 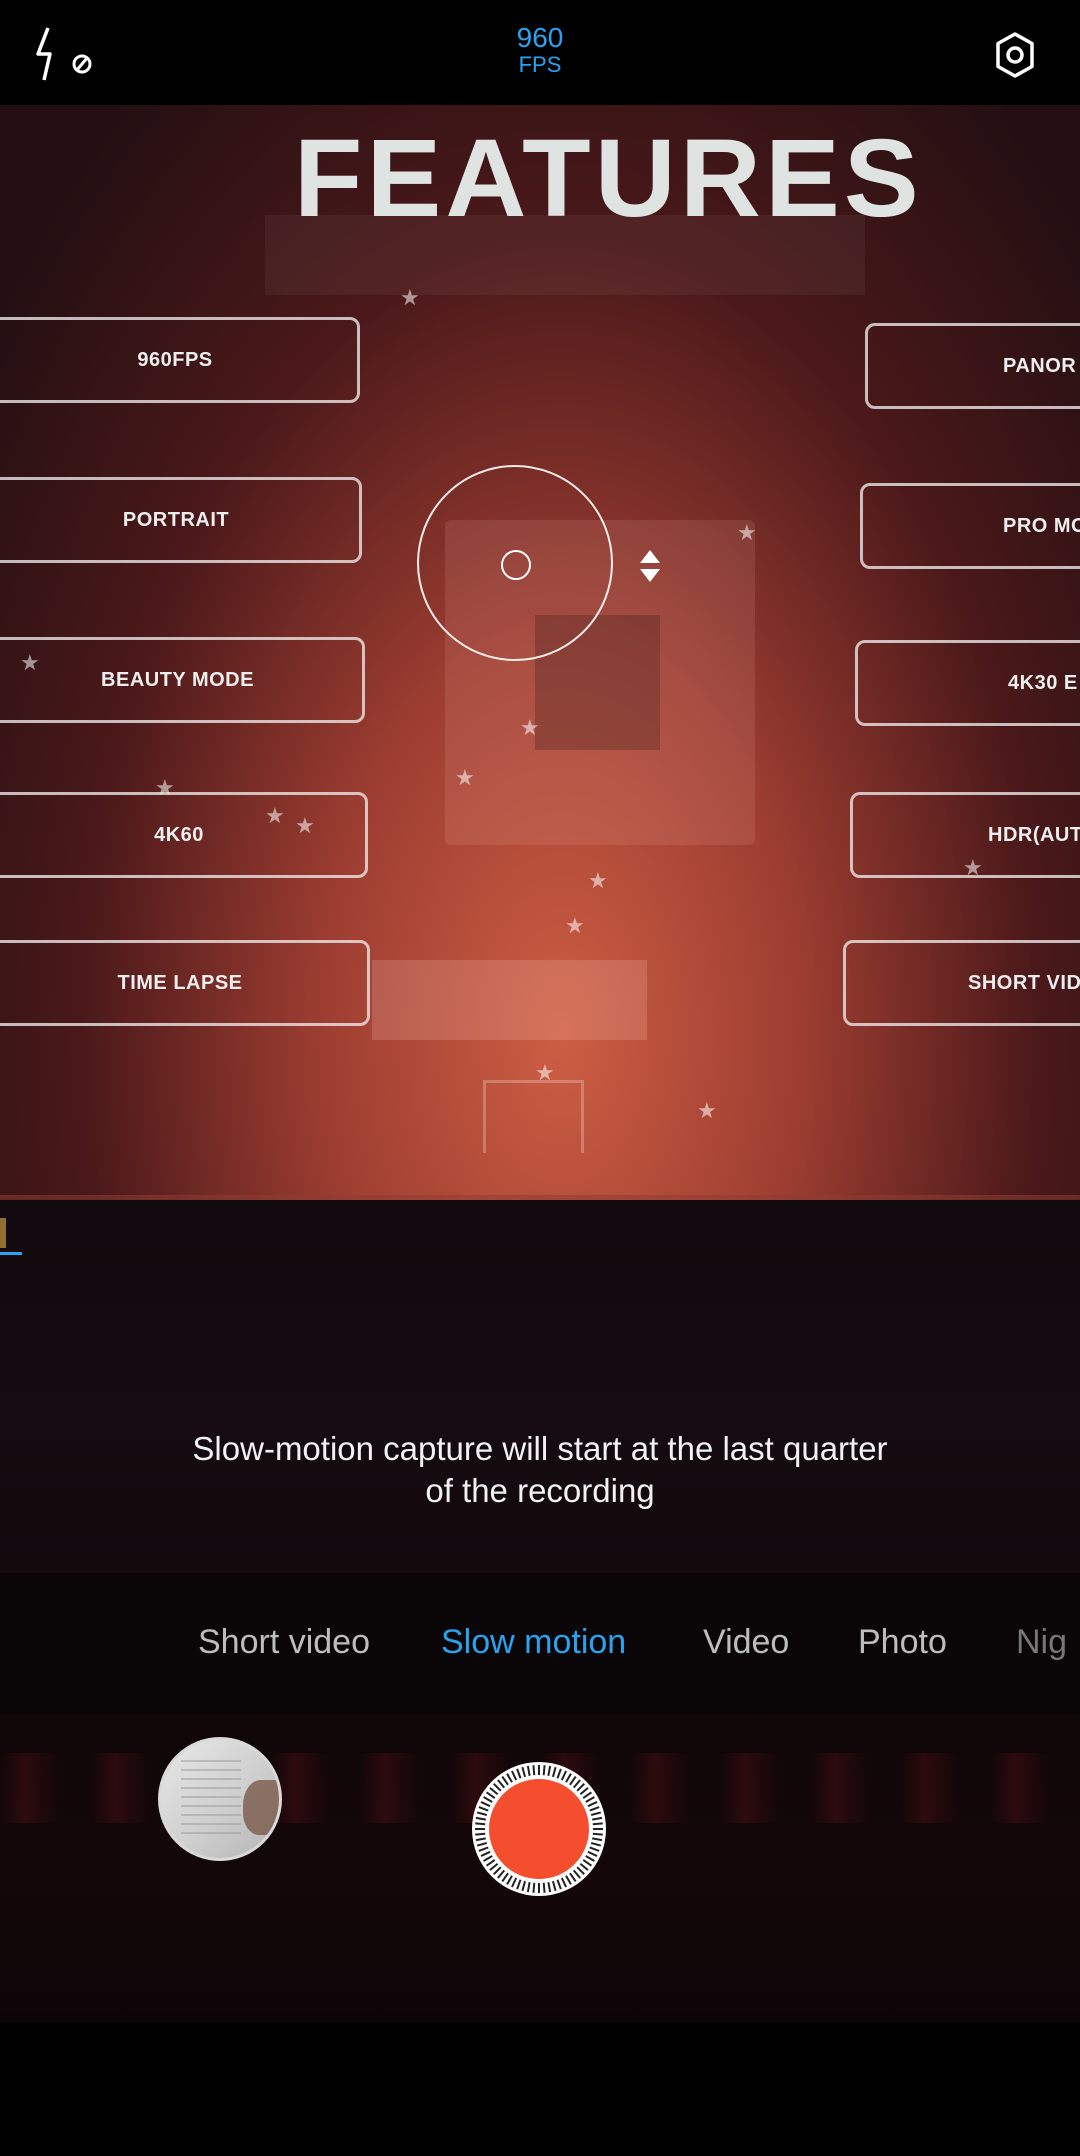 I want to click on mode-short-video: Short video, so click(x=284, y=1642).